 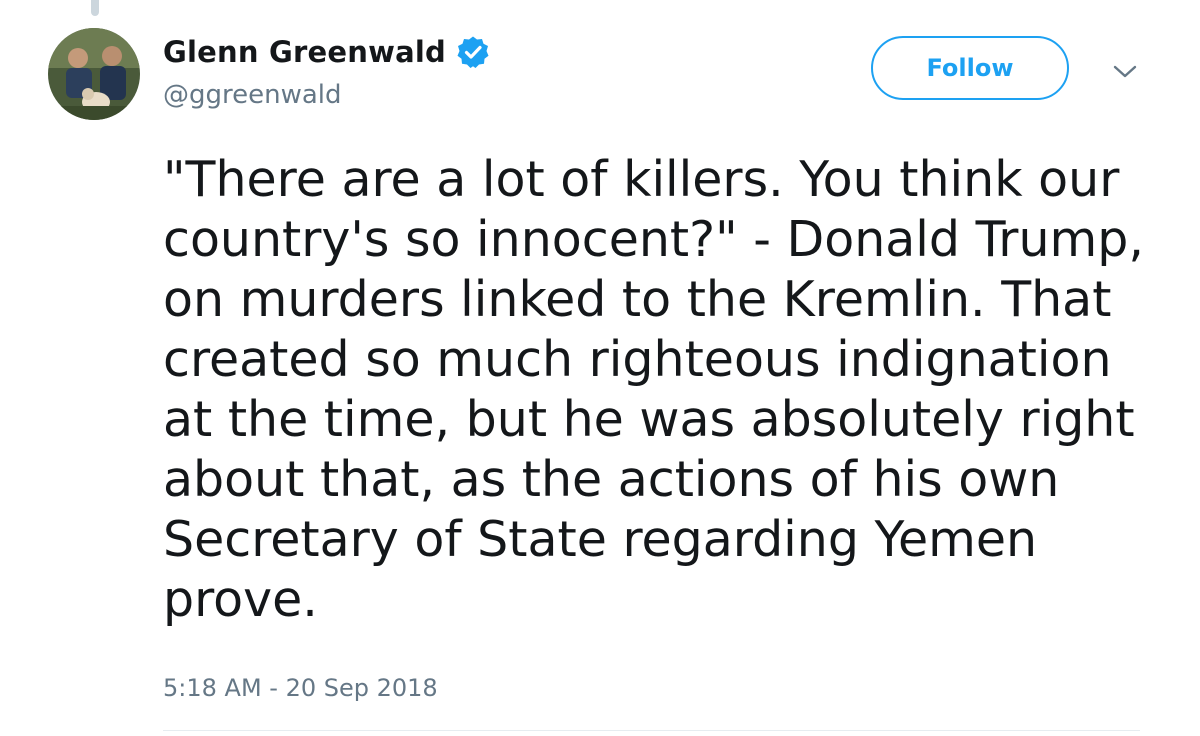 What do you see at coordinates (95, 8) in the screenshot?
I see `thread-connector-line` at bounding box center [95, 8].